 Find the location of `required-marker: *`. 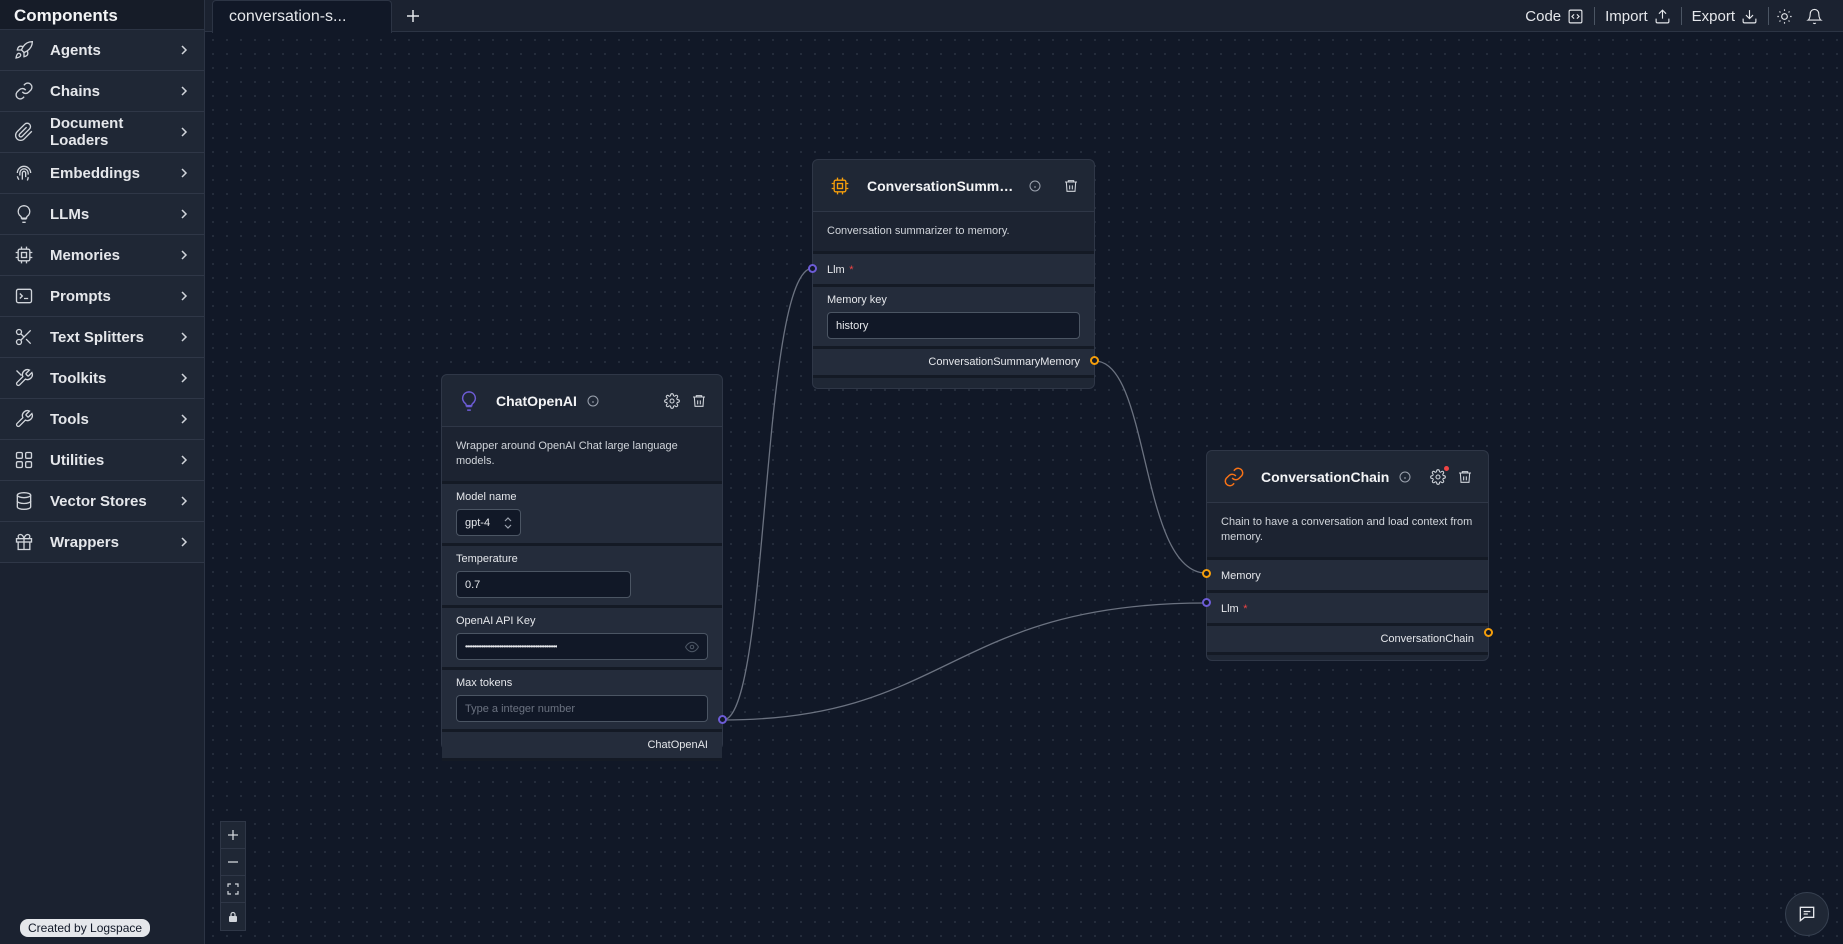

required-marker: * is located at coordinates (851, 270).